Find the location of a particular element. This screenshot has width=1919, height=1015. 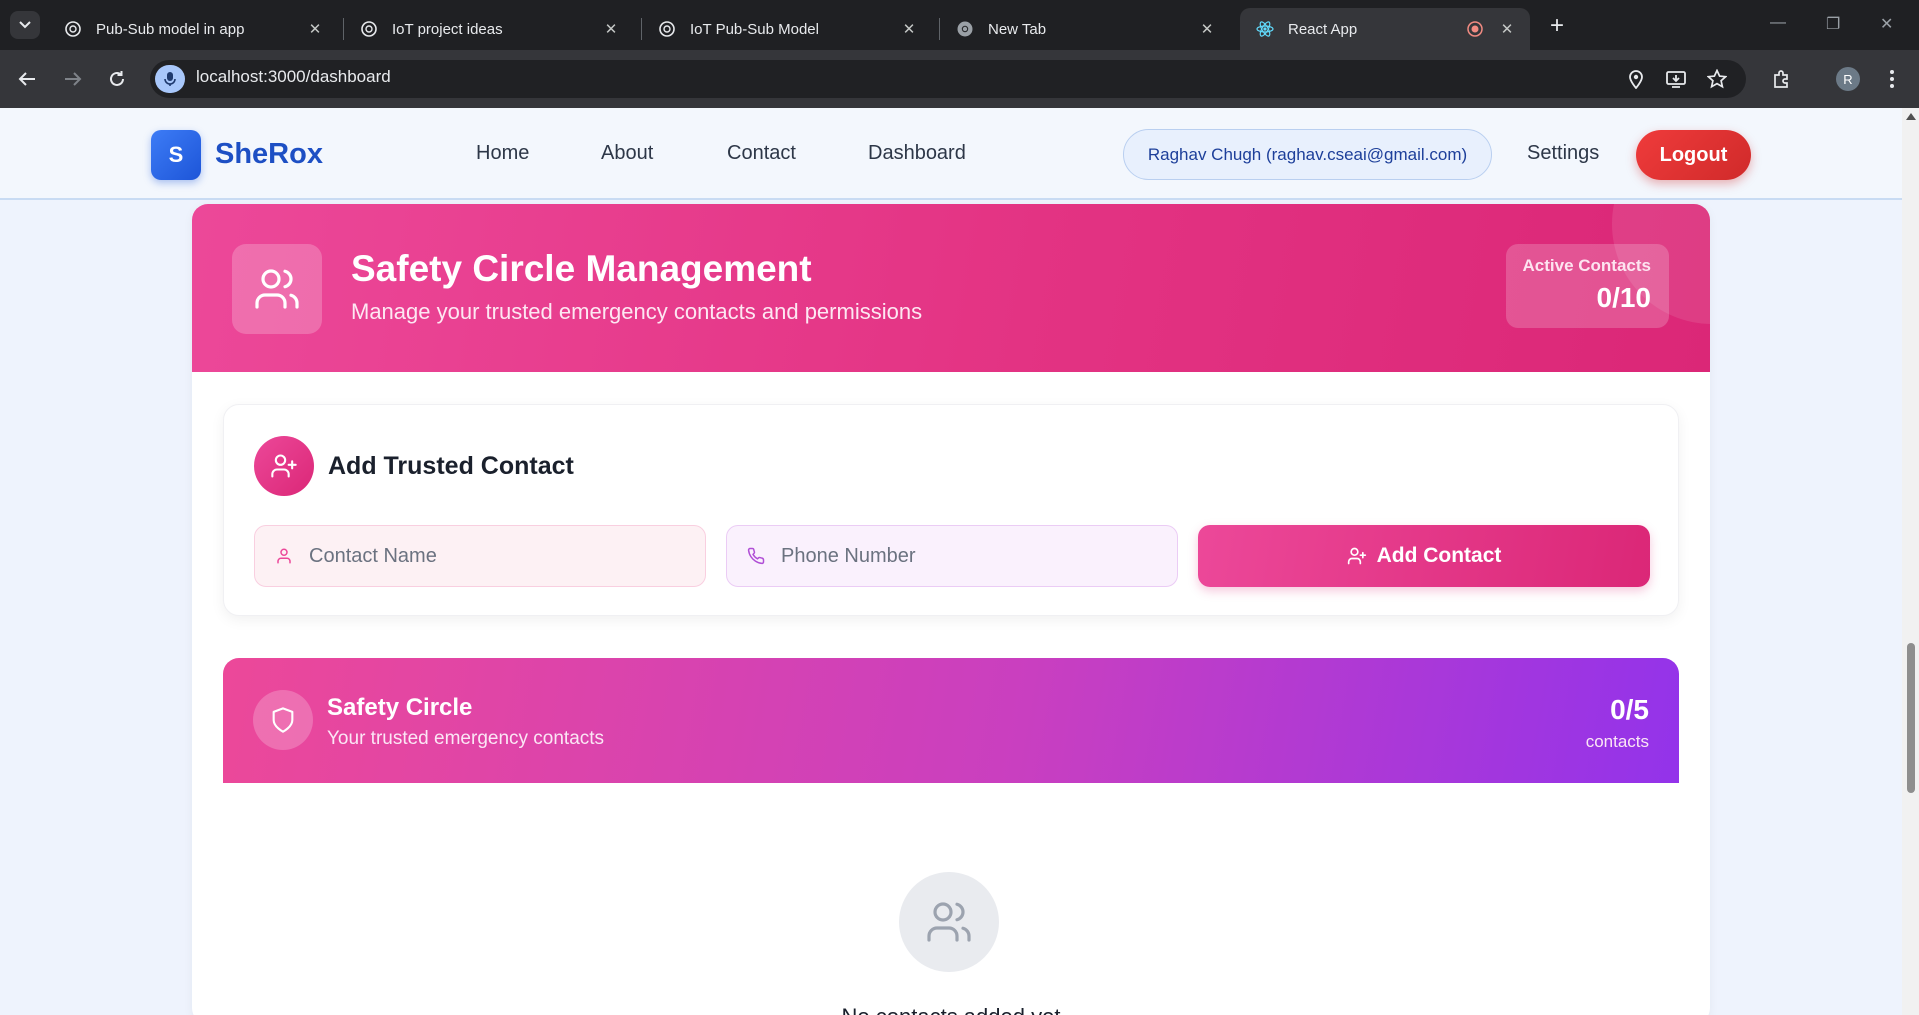

browser-tab: IoT Pub-Sub Model ✕ is located at coordinates (787, 29).